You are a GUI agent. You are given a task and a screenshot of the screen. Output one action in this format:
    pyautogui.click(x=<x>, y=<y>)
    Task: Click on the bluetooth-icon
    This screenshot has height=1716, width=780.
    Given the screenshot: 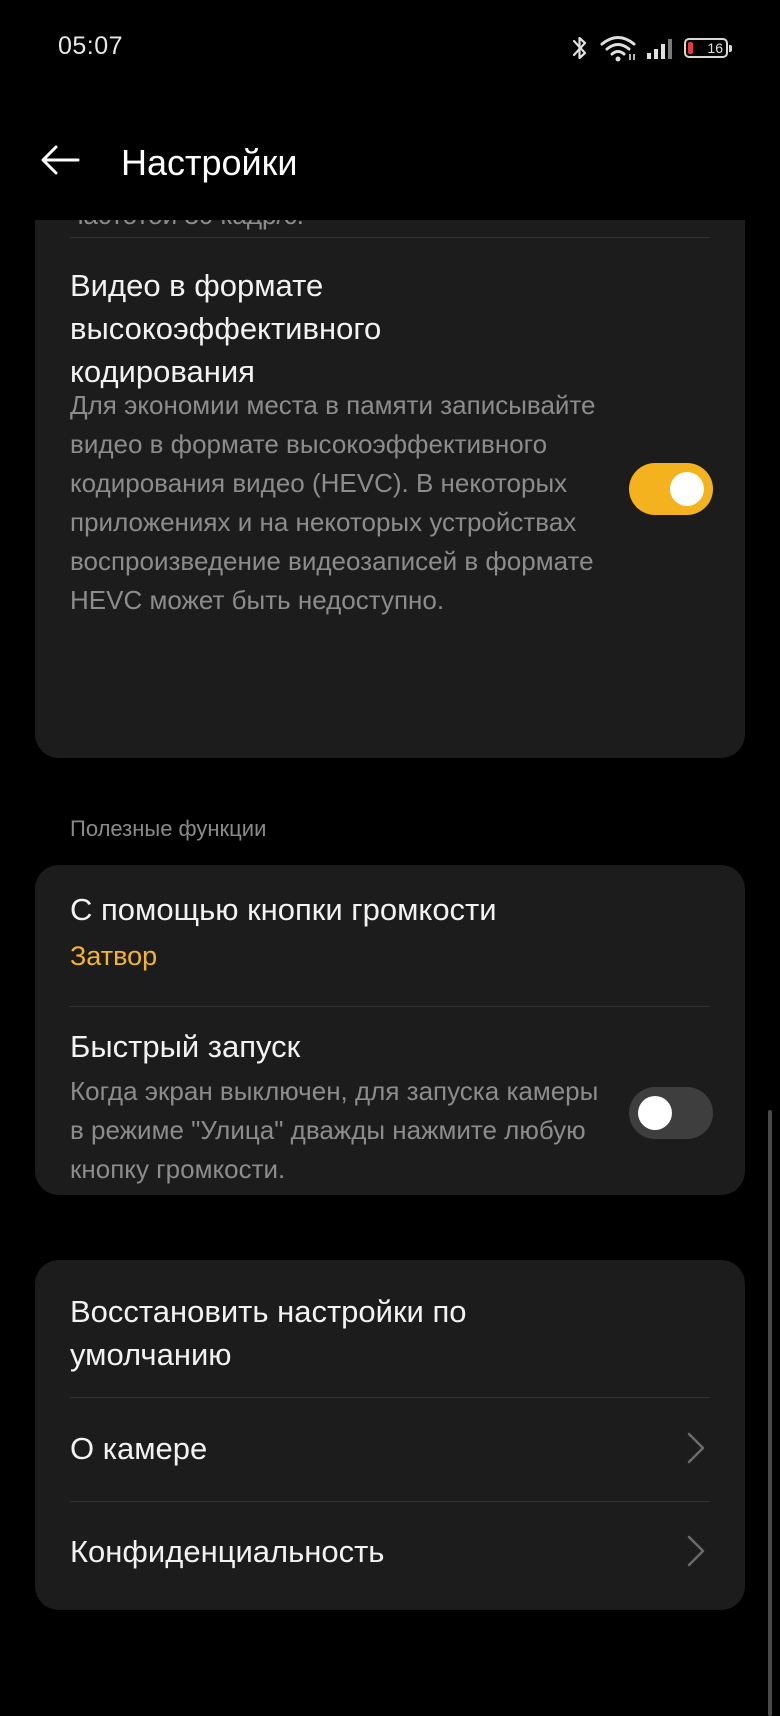 What is the action you would take?
    pyautogui.click(x=579, y=48)
    